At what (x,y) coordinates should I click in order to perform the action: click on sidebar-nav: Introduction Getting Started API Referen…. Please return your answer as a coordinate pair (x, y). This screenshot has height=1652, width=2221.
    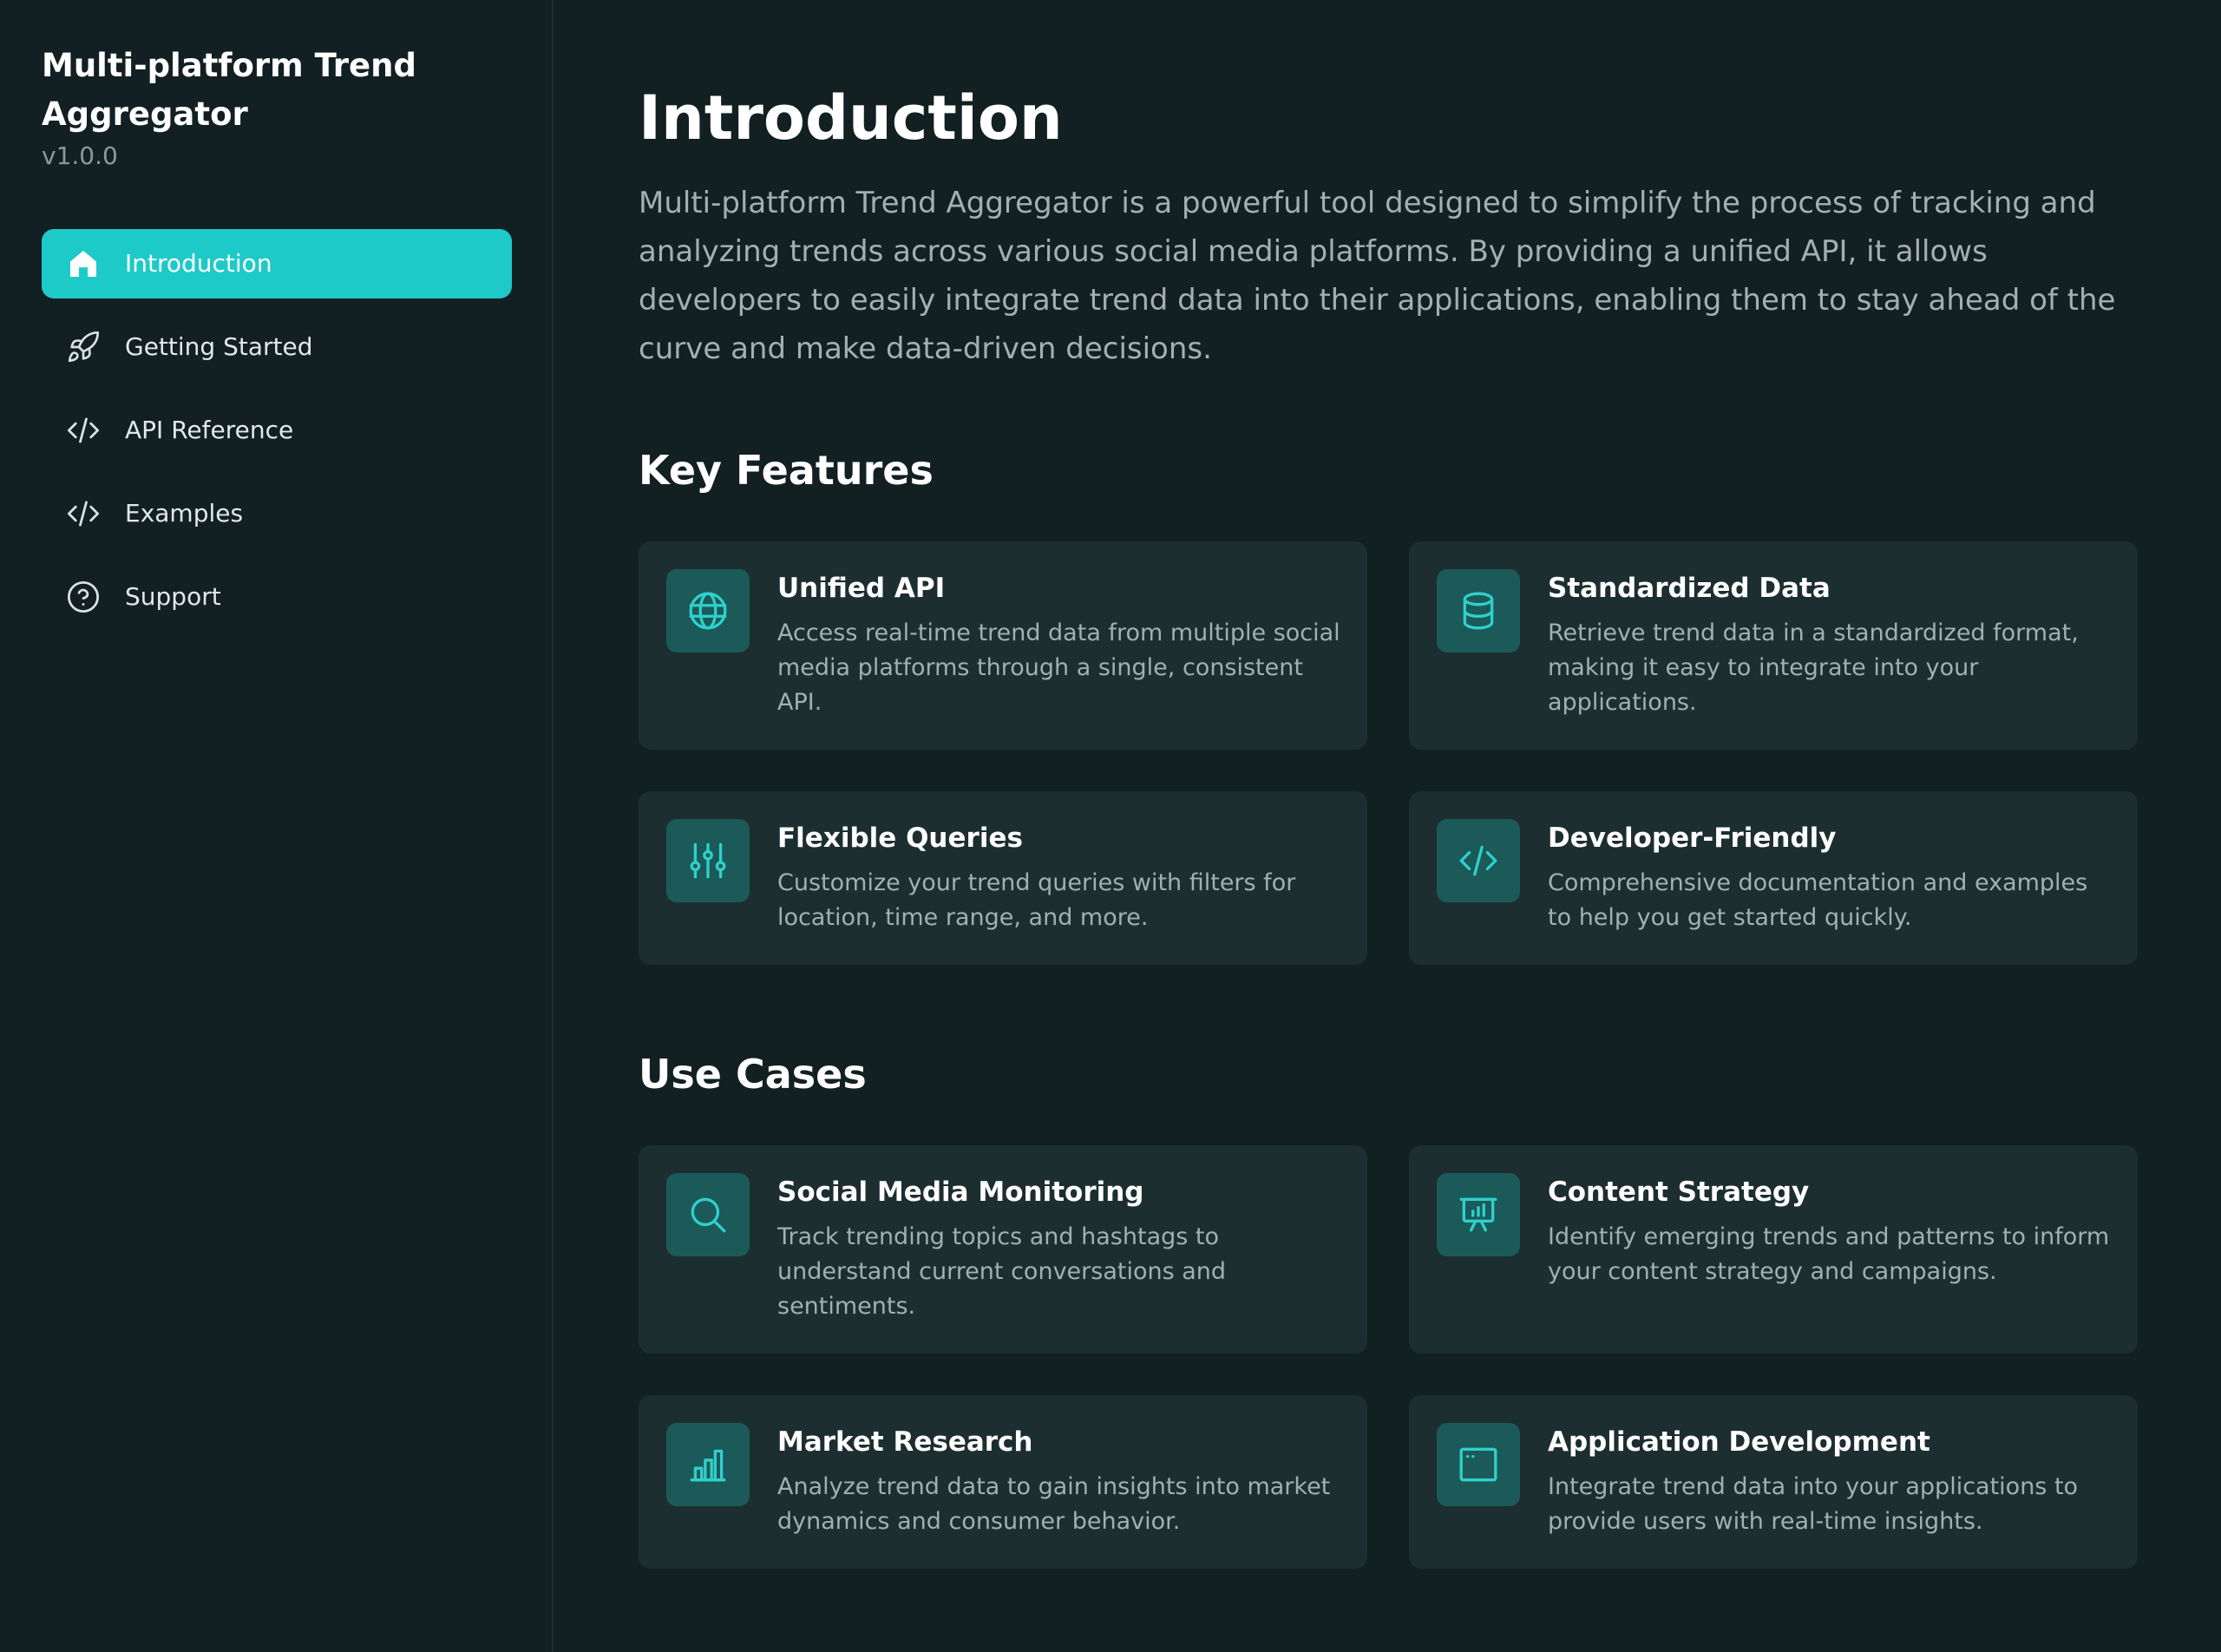
    Looking at the image, I should click on (277, 438).